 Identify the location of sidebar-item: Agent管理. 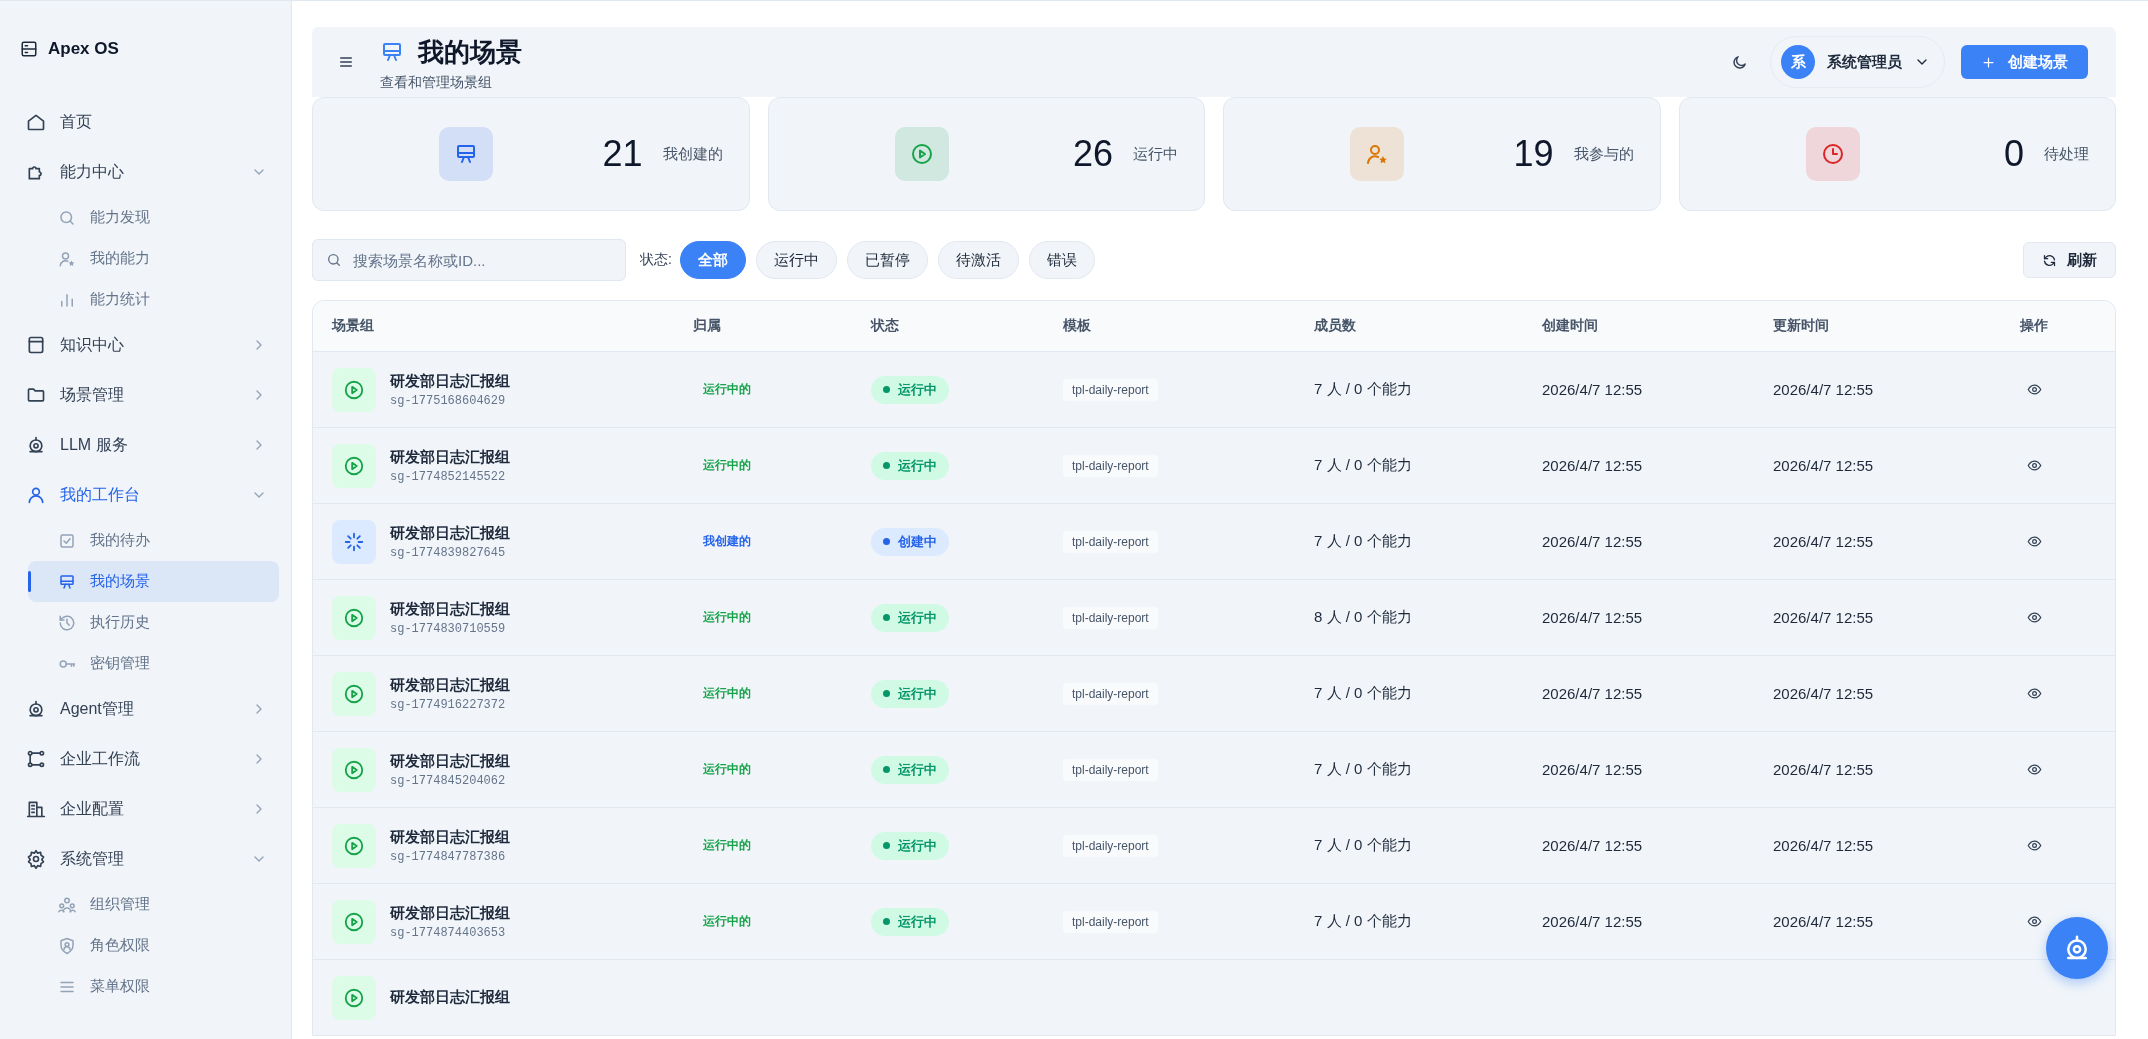
(146, 709).